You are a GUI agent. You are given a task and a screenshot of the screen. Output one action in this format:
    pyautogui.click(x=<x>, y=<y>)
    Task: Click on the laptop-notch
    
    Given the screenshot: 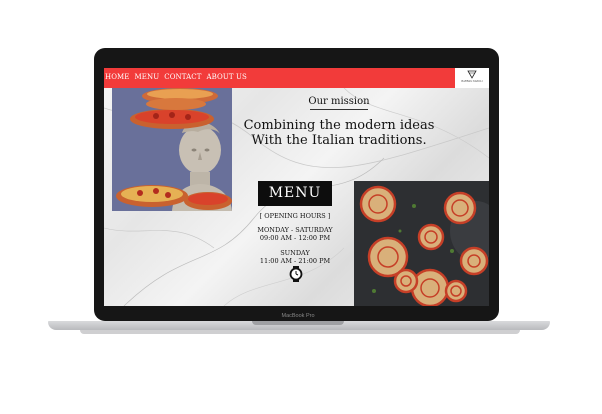 What is the action you would take?
    pyautogui.click(x=298, y=323)
    